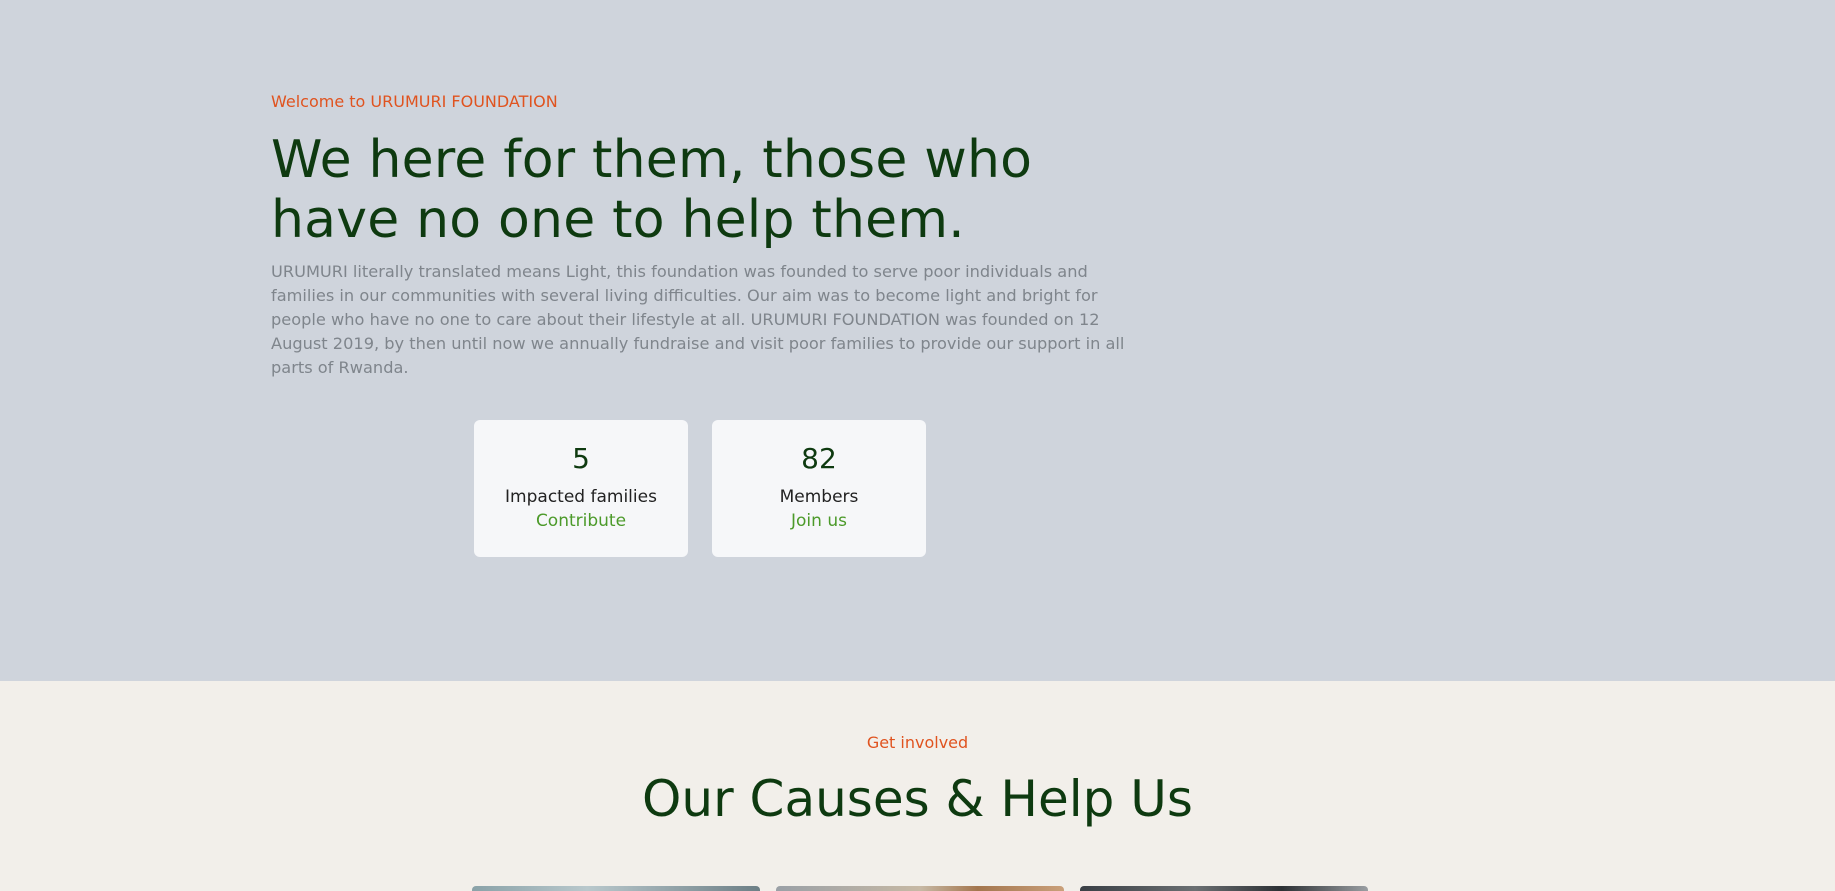  What do you see at coordinates (917, 799) in the screenshot?
I see `causes-title: Our Causes & Help Us` at bounding box center [917, 799].